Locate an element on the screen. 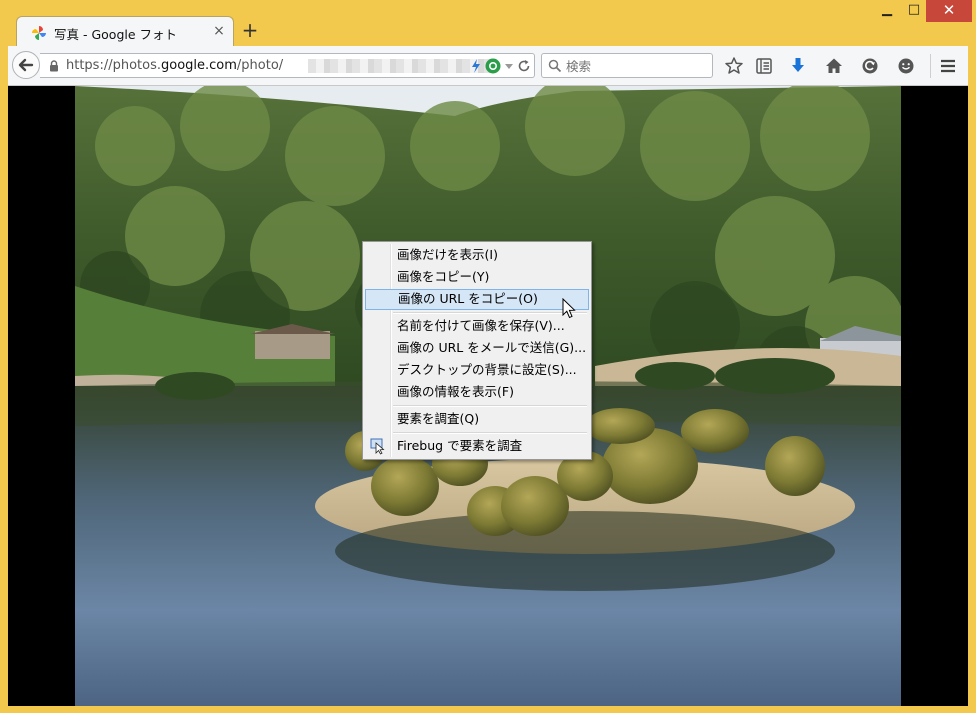 The height and width of the screenshot is (713, 976). google-photos-favicon-icon is located at coordinates (39, 33).